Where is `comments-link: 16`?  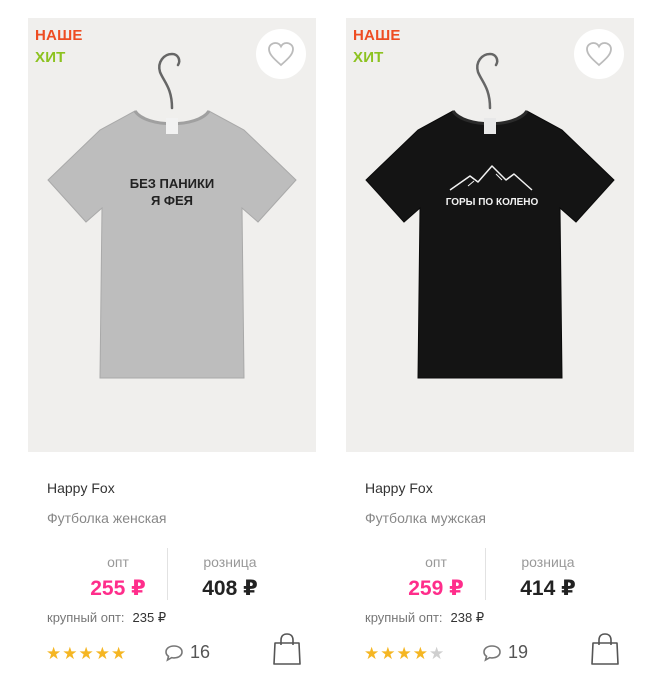
comments-link: 16 is located at coordinates (187, 652).